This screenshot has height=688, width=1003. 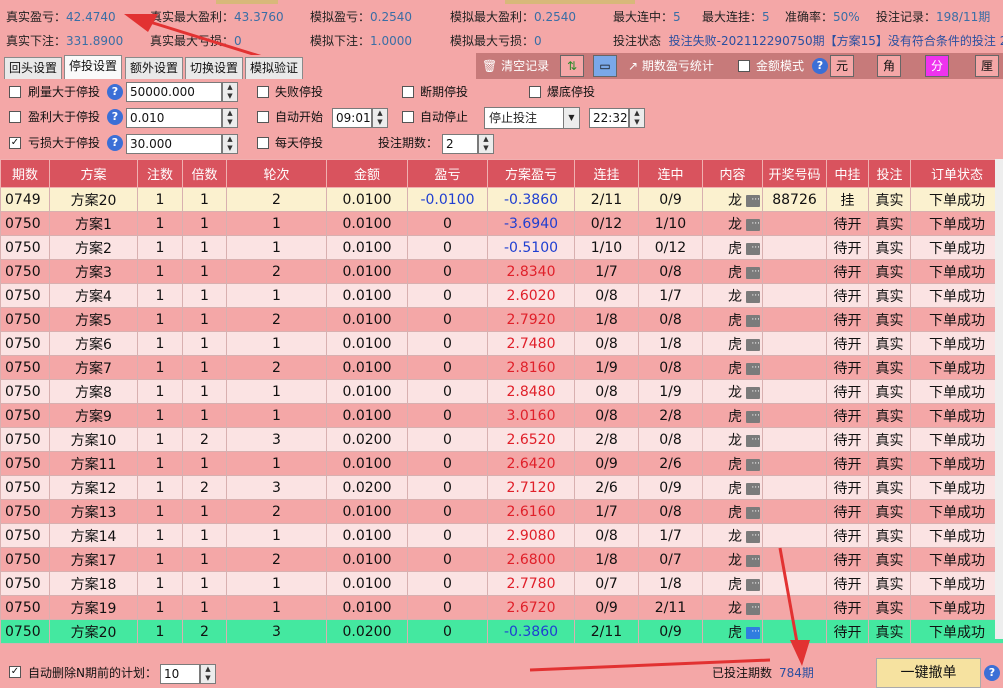 What do you see at coordinates (460, 144) in the screenshot?
I see `bet-periods-input: 2` at bounding box center [460, 144].